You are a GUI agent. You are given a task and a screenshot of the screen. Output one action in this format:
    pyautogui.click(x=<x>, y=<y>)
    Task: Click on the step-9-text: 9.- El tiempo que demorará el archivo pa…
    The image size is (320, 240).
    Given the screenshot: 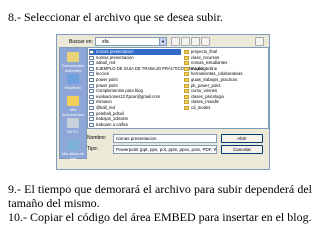 What is the action you would take?
    pyautogui.click(x=160, y=196)
    